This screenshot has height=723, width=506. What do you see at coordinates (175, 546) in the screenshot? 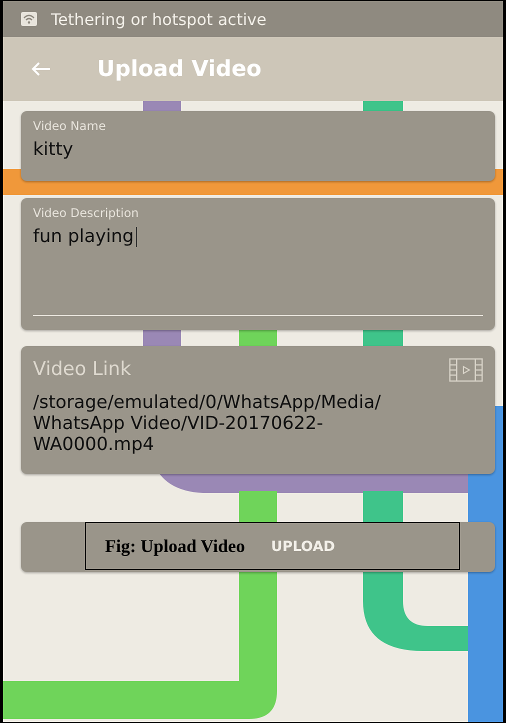
I see `figure-caption: Fig: Upload Video` at bounding box center [175, 546].